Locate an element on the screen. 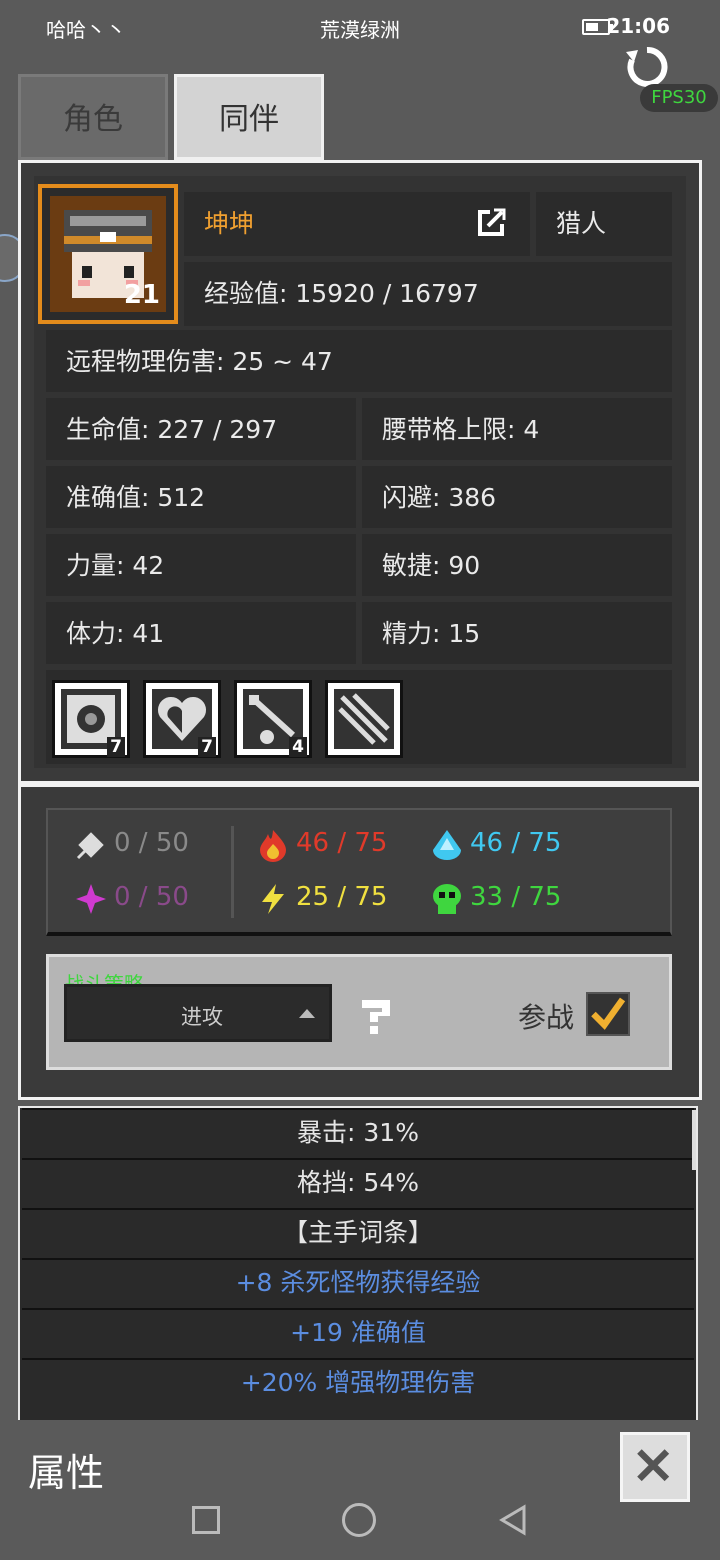  exp-cell: 经验值: 15920 / 16797 is located at coordinates (428, 294).